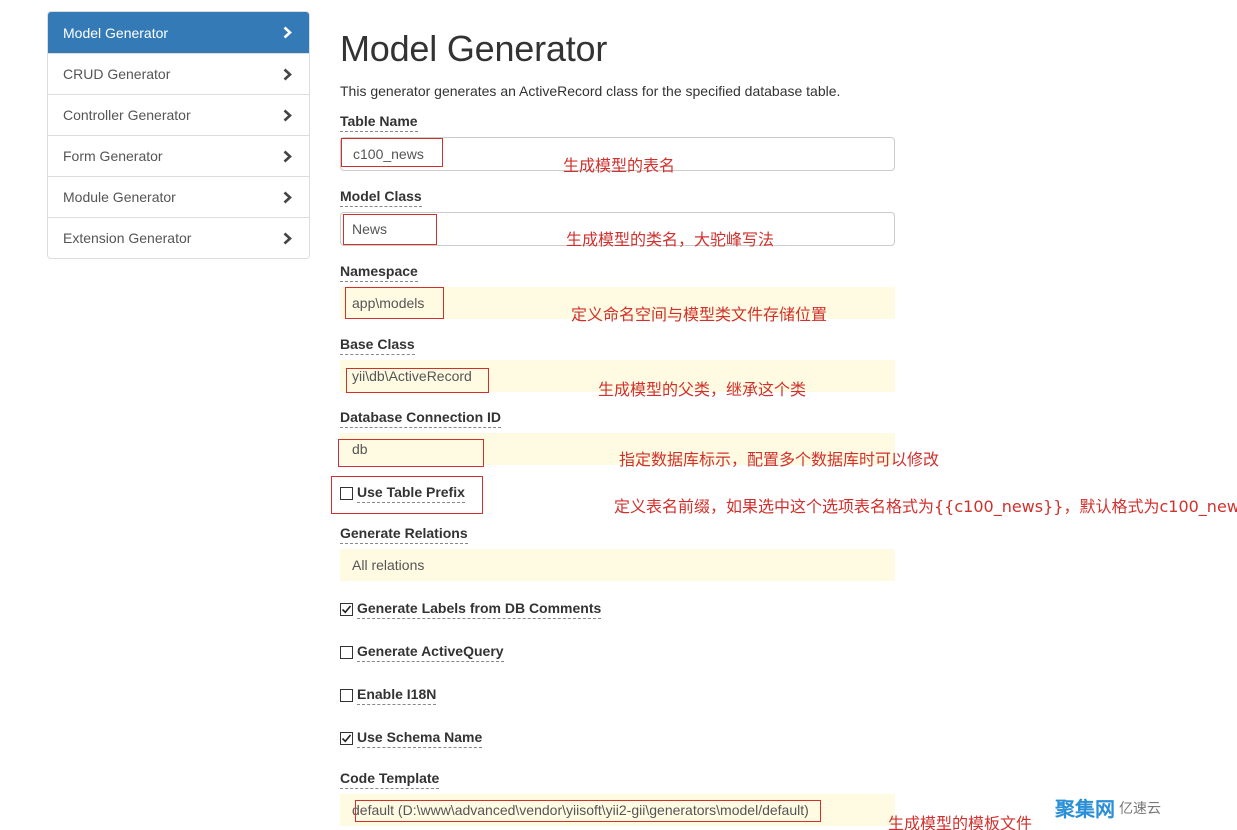 Image resolution: width=1237 pixels, height=830 pixels. I want to click on db-connection-label: Database Connection ID, so click(421, 418).